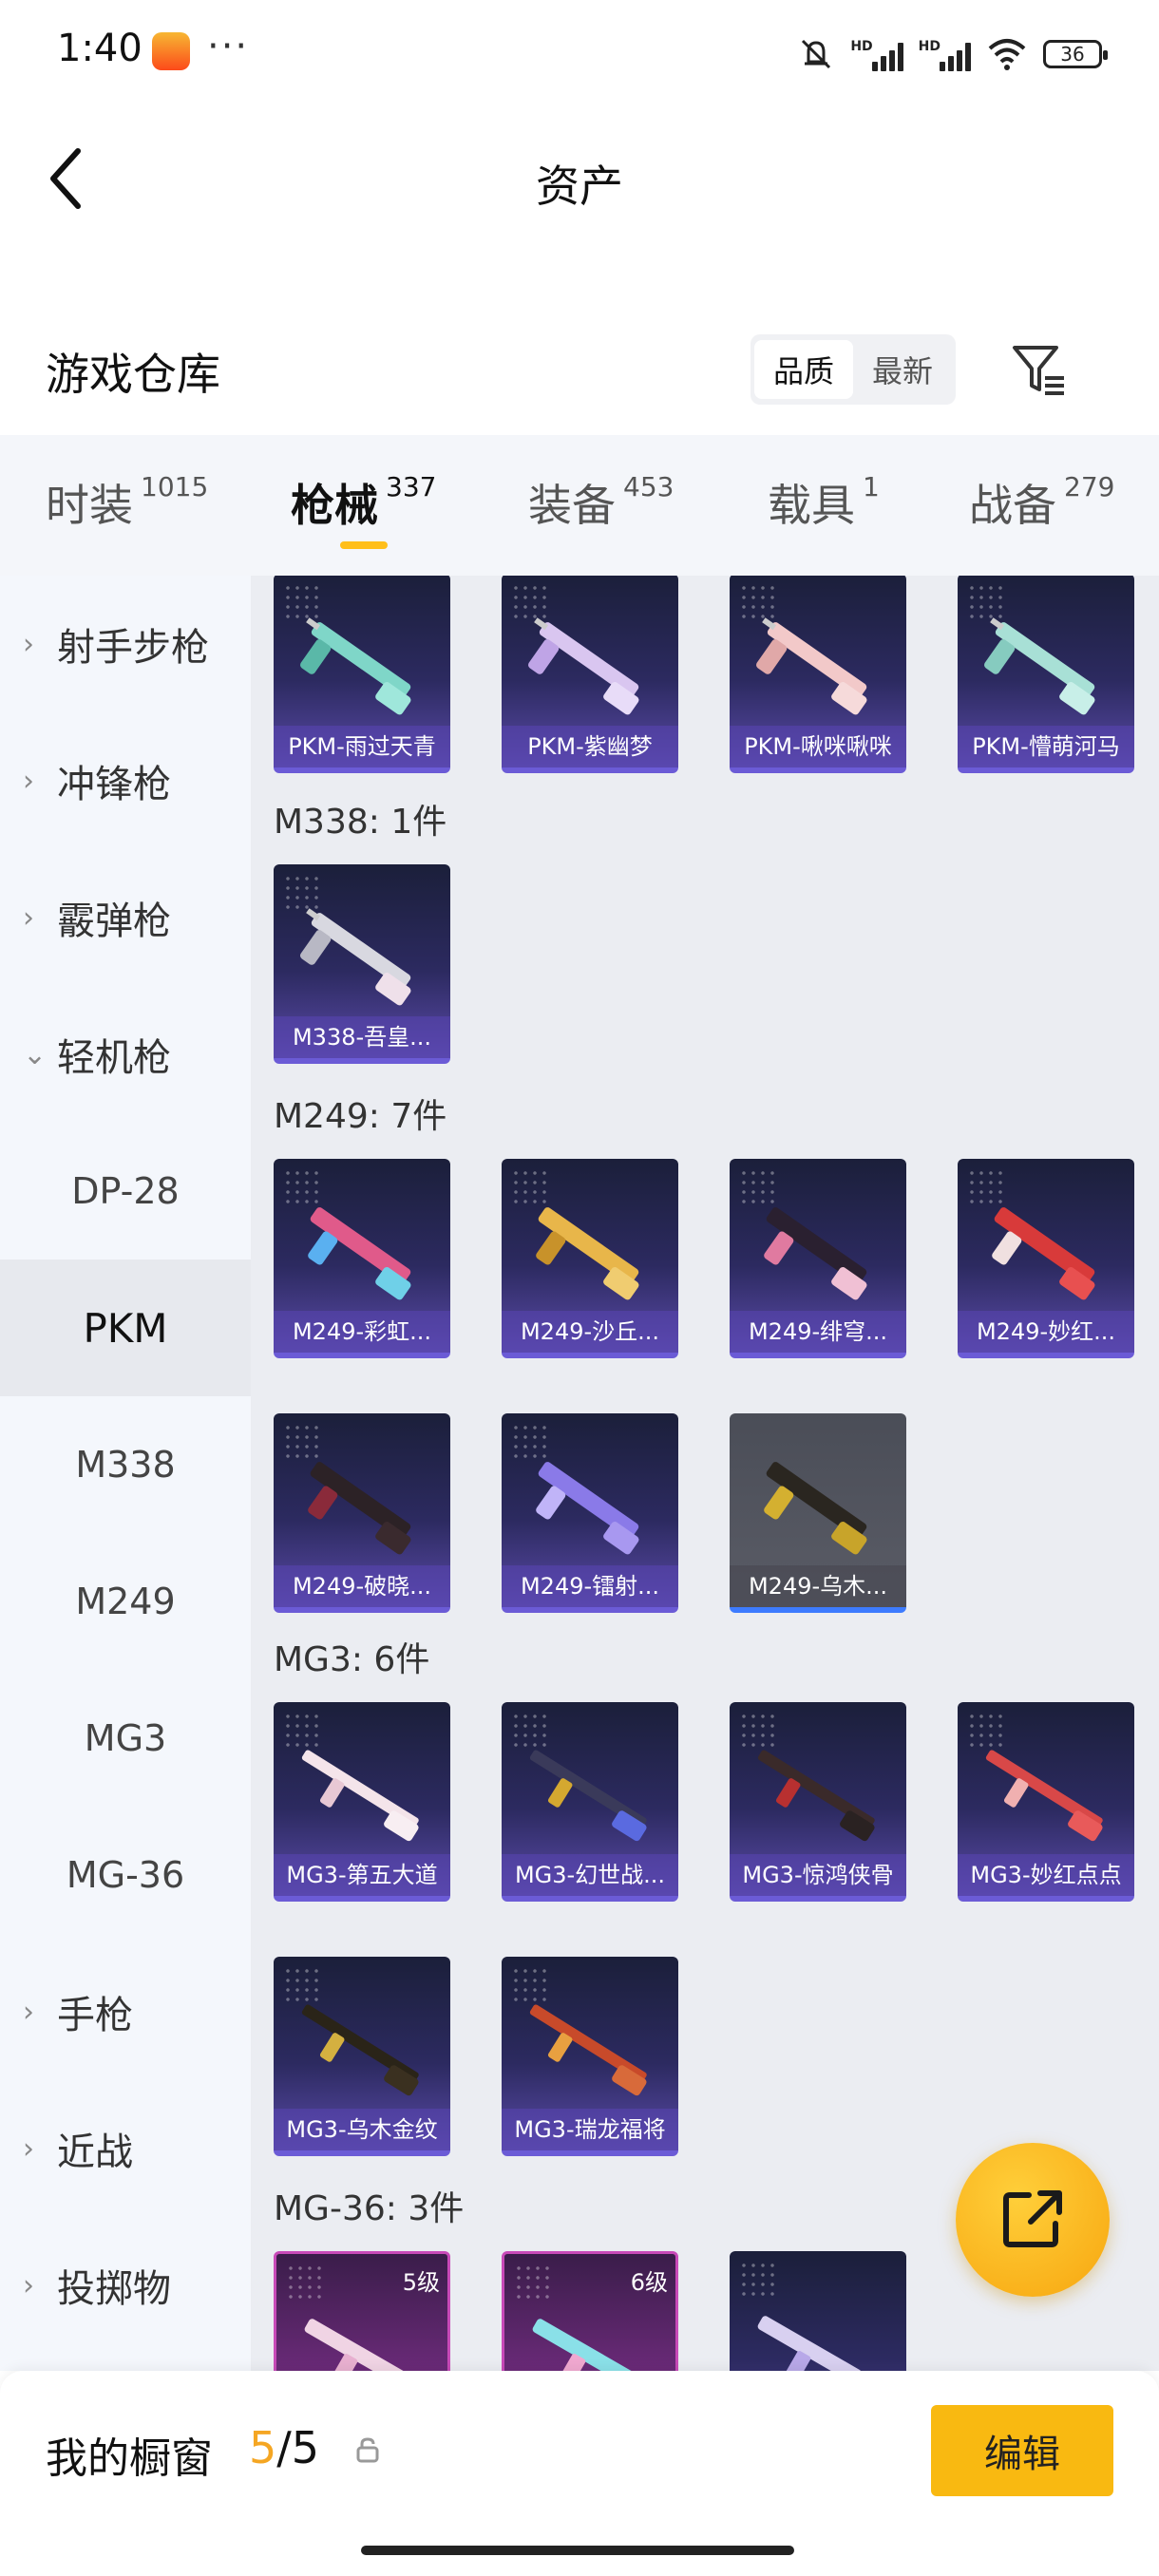 Image resolution: width=1159 pixels, height=2576 pixels. Describe the element at coordinates (228, 46) in the screenshot. I see `more-notifications-icon: ···` at that location.